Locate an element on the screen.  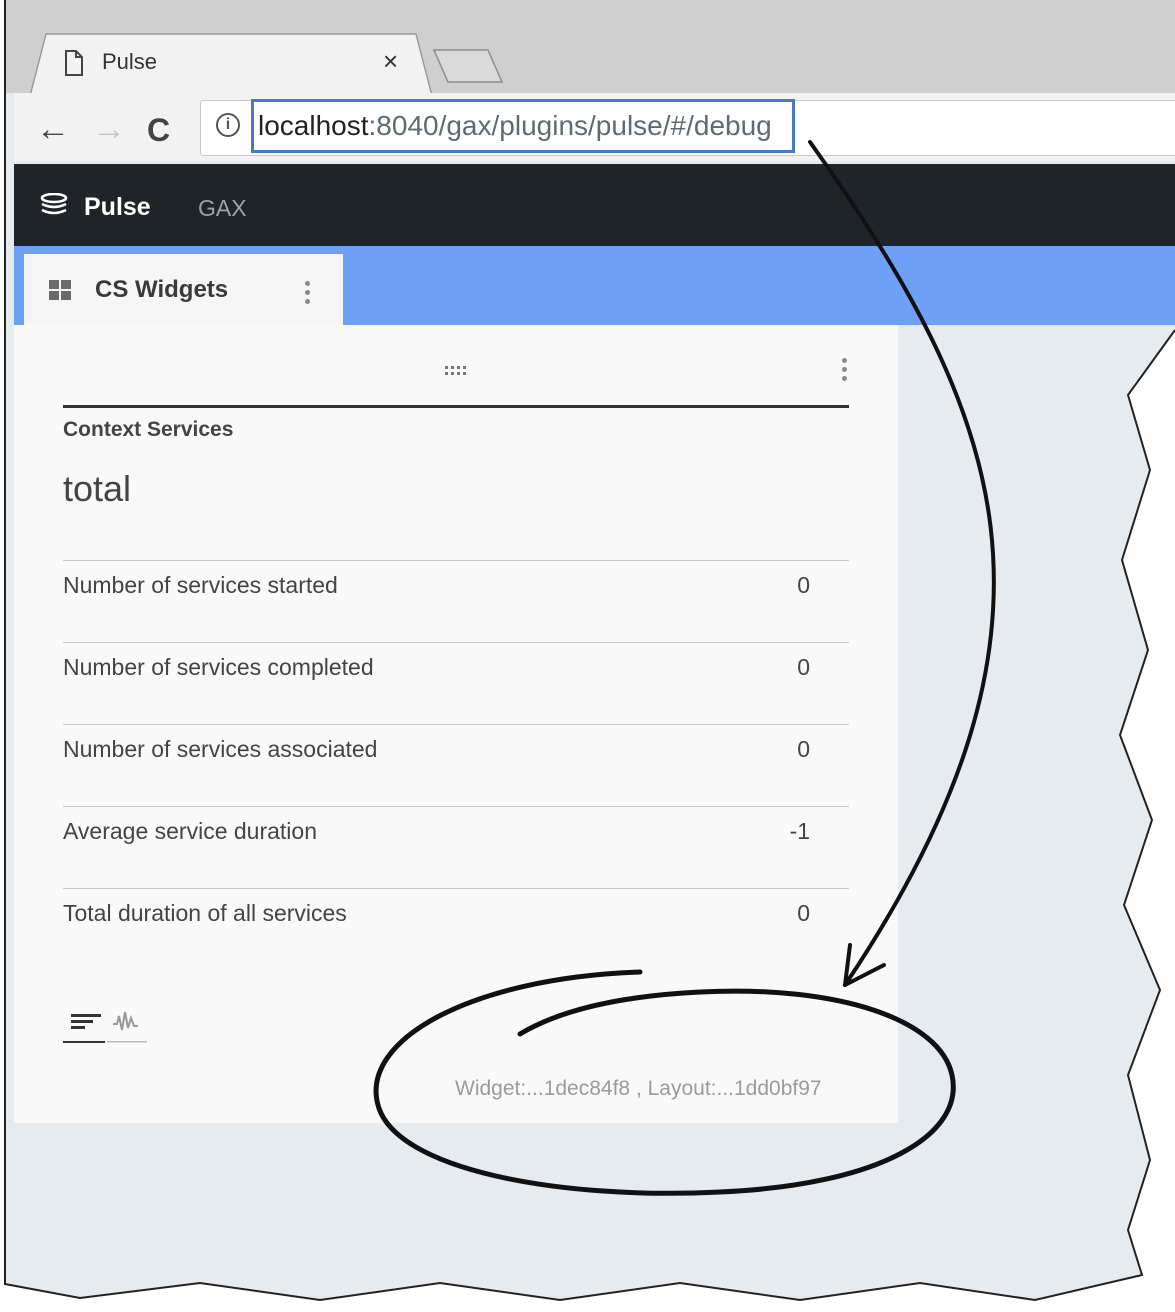
widget-section-title: Context Services is located at coordinates (148, 429).